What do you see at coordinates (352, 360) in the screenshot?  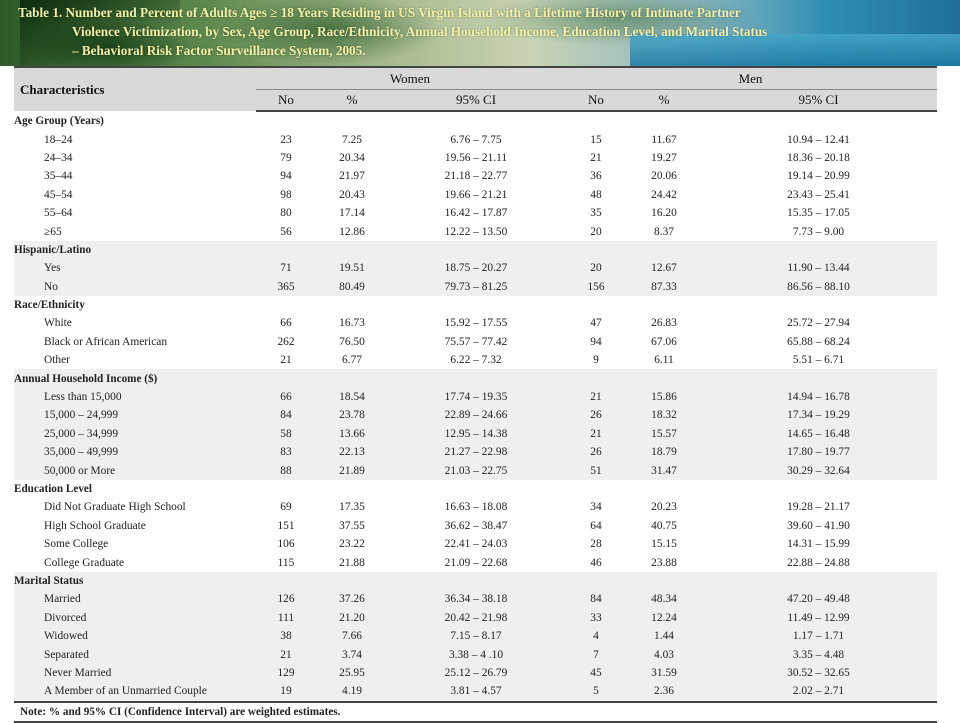 I see `women-pct-cell: 6.77` at bounding box center [352, 360].